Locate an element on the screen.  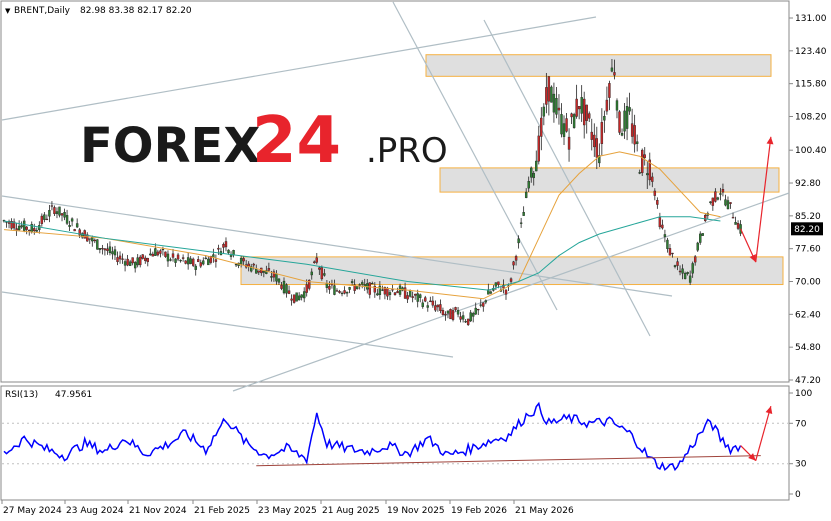
last-price-value: 82.20 is located at coordinates (807, 230).